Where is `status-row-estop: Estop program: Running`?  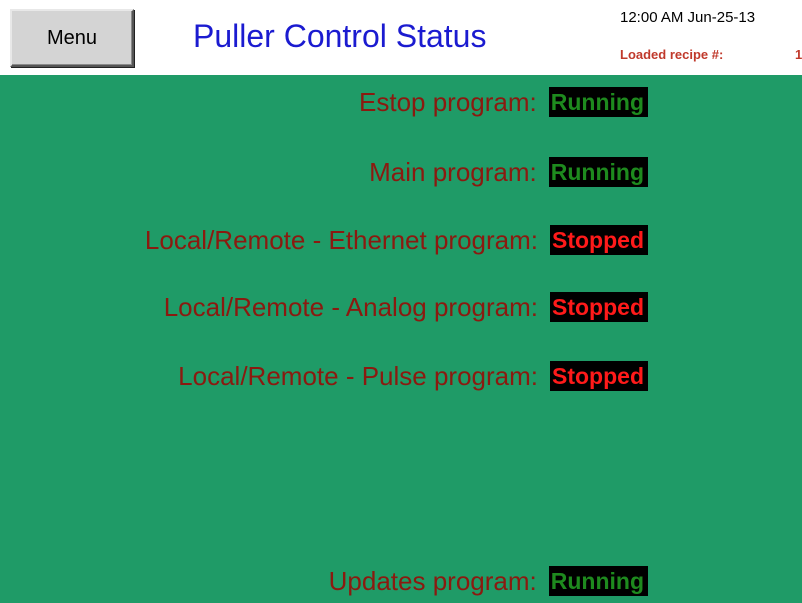
status-row-estop: Estop program: Running is located at coordinates (503, 102).